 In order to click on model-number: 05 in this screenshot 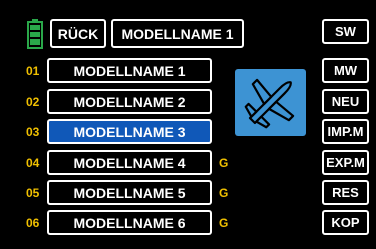, I will do `click(33, 193)`.